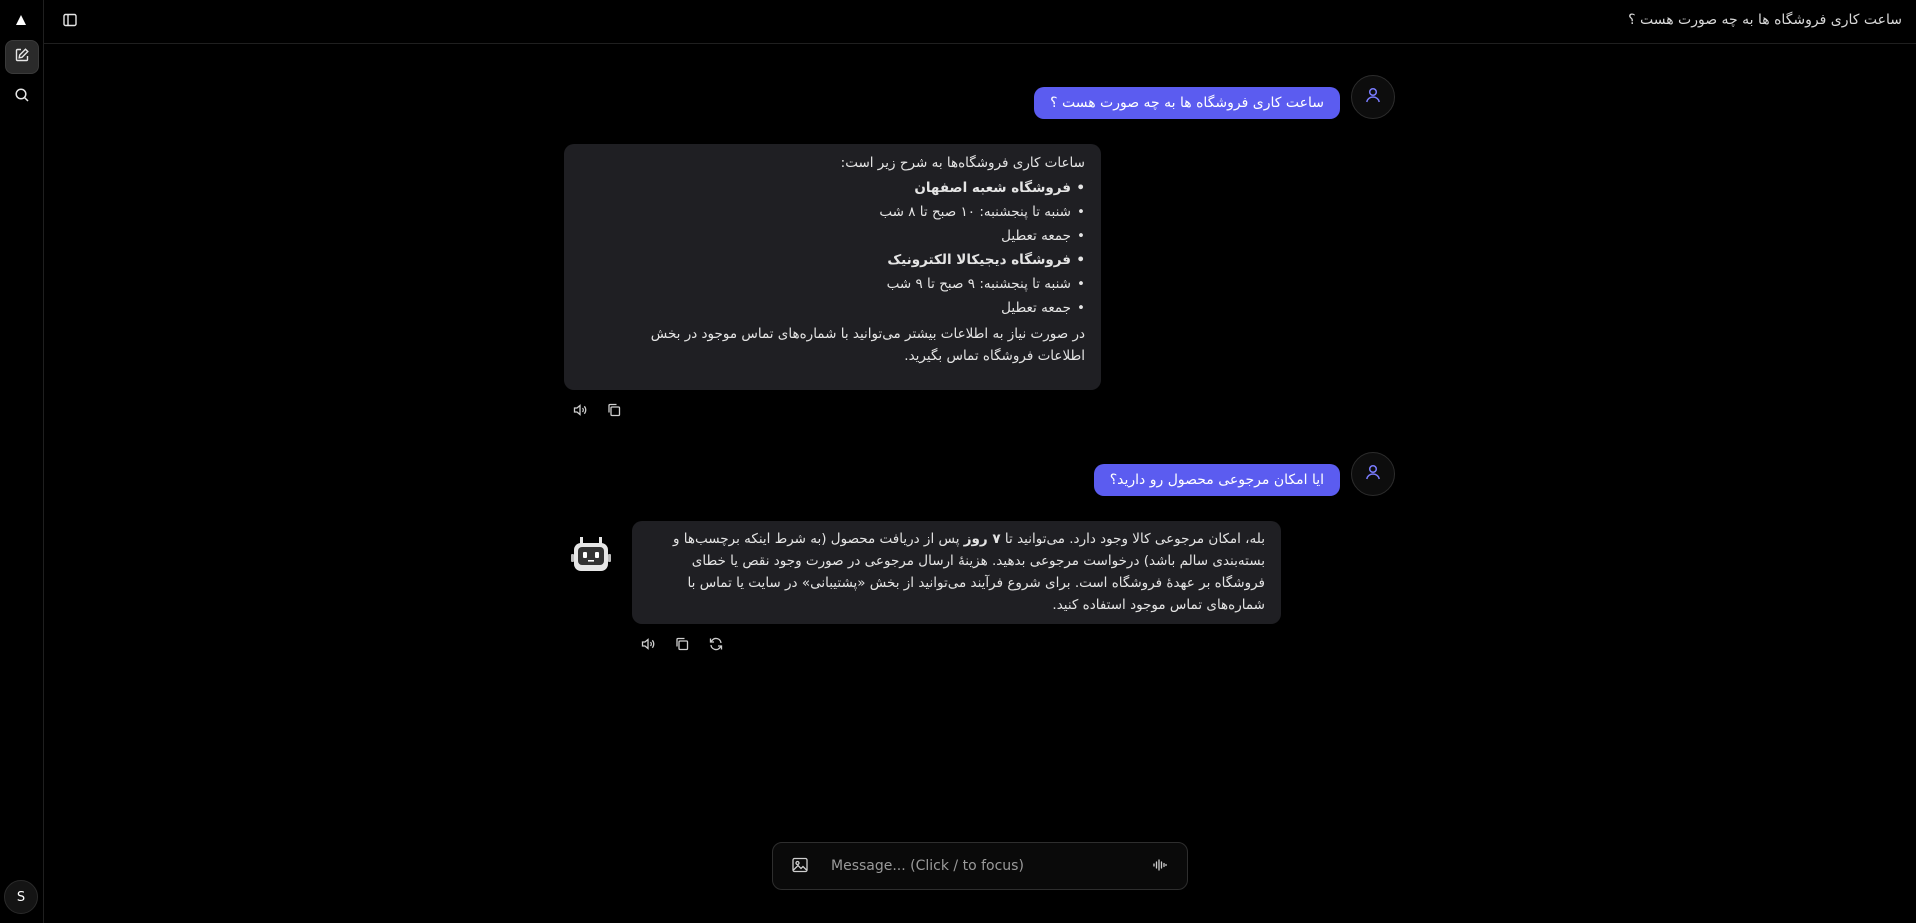 This screenshot has height=923, width=1916. Describe the element at coordinates (982, 539) in the screenshot. I see `message-text-bold: ۷ روز` at that location.